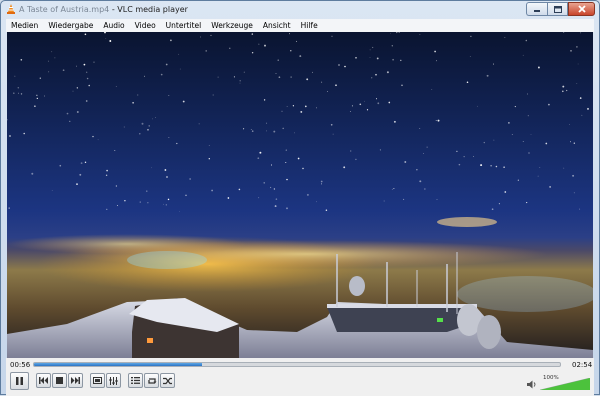 This screenshot has width=600, height=396. I want to click on extended-settings-icon, so click(113, 380).